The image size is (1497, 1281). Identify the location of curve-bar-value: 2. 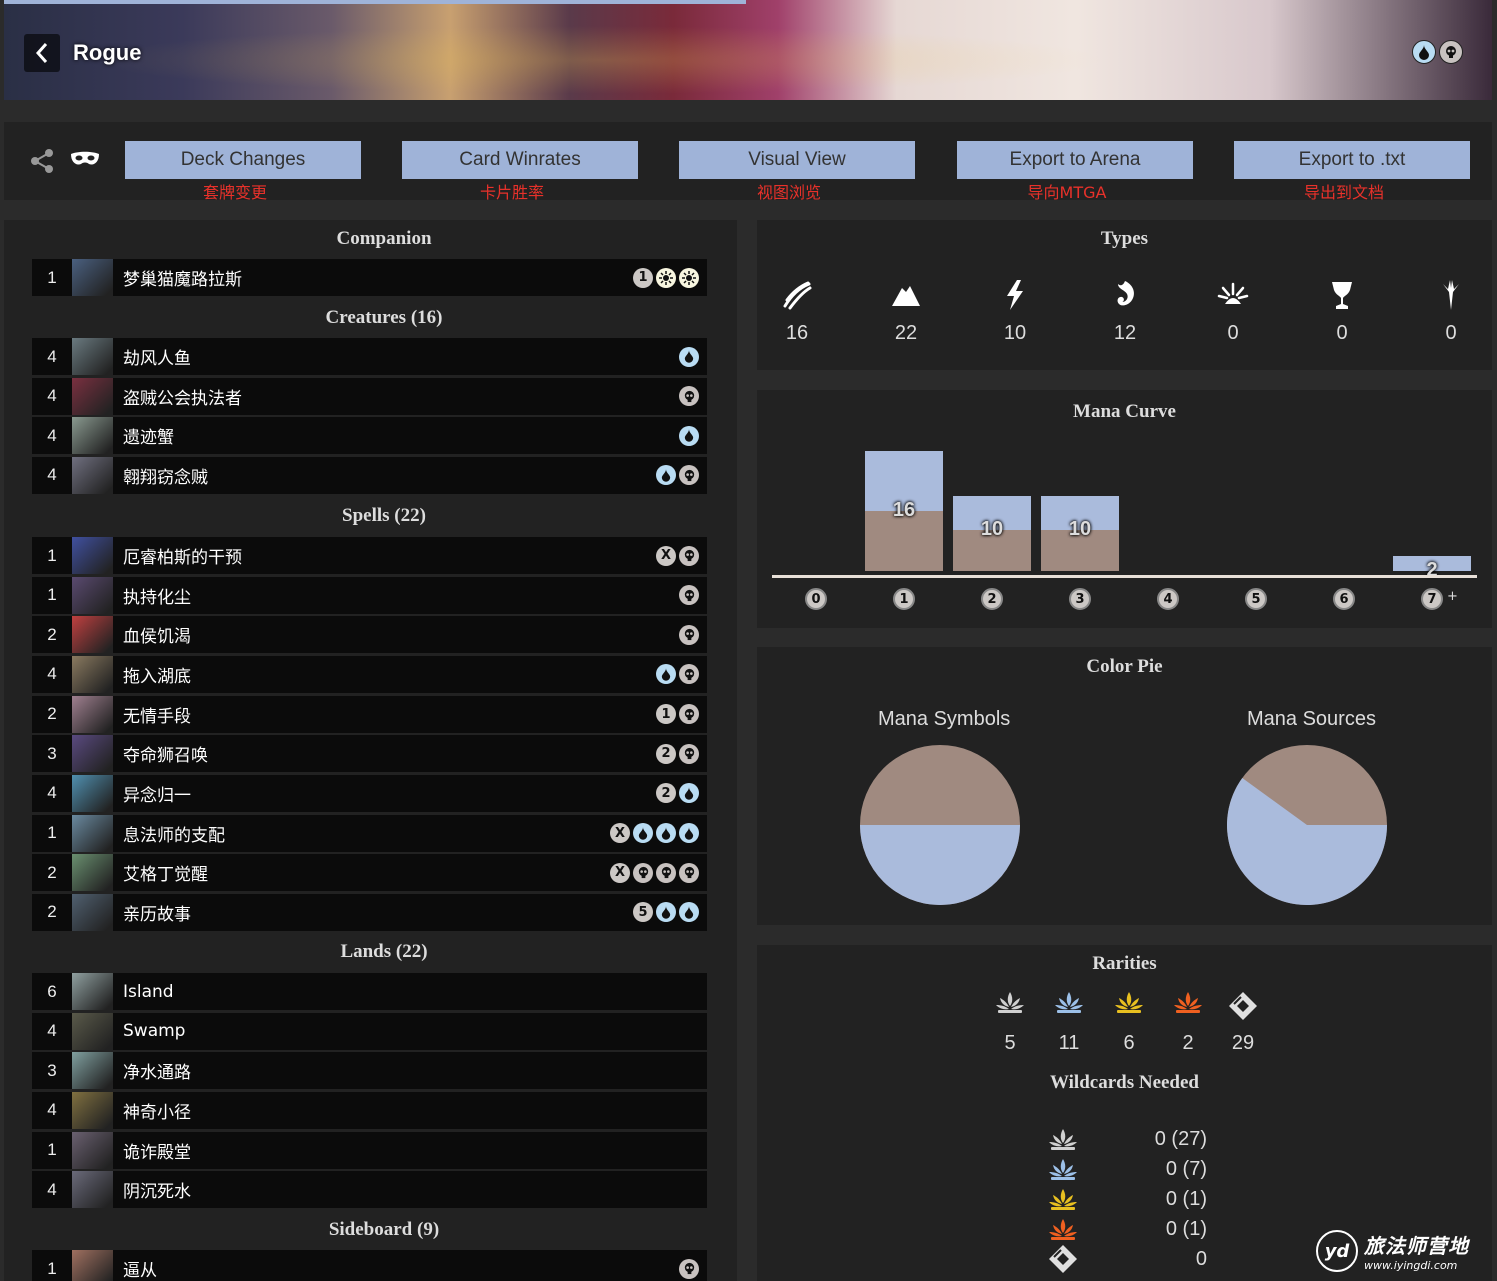
(1432, 570).